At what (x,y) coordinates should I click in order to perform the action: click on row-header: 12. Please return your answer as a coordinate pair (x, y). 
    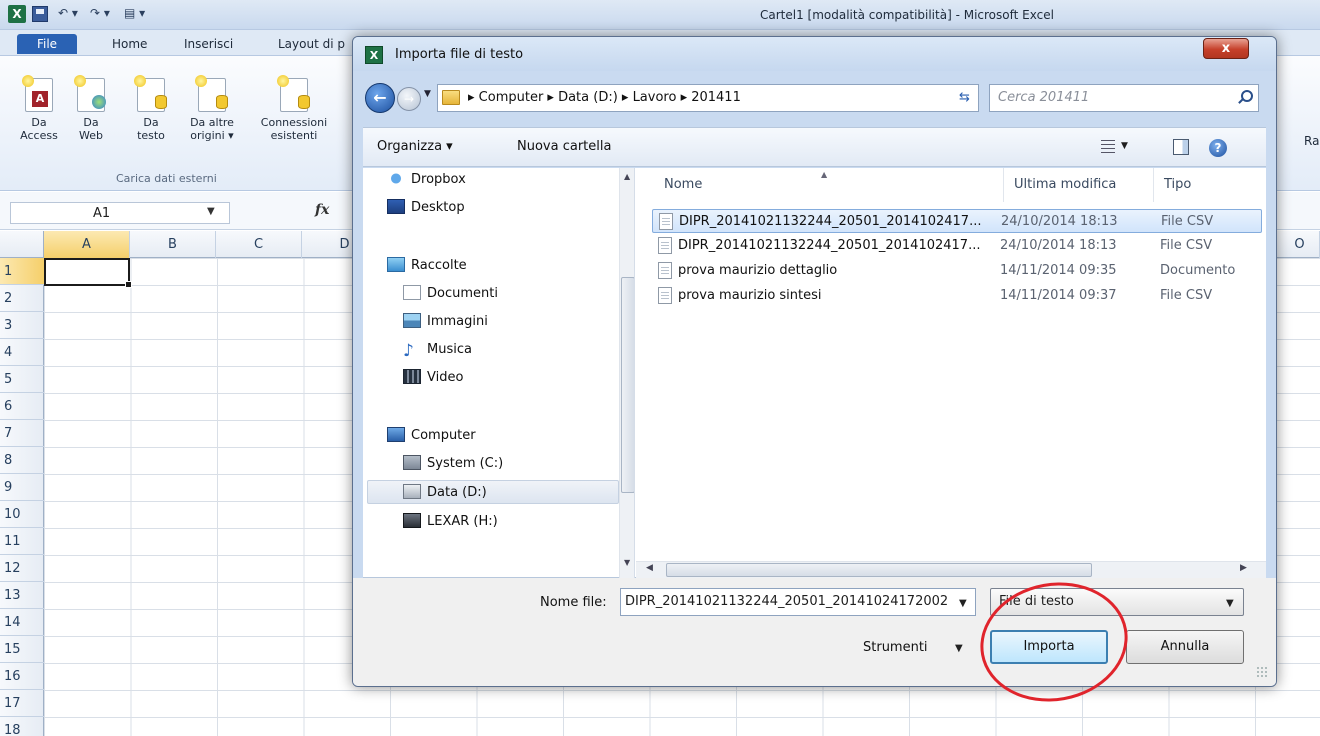
    Looking at the image, I should click on (22, 568).